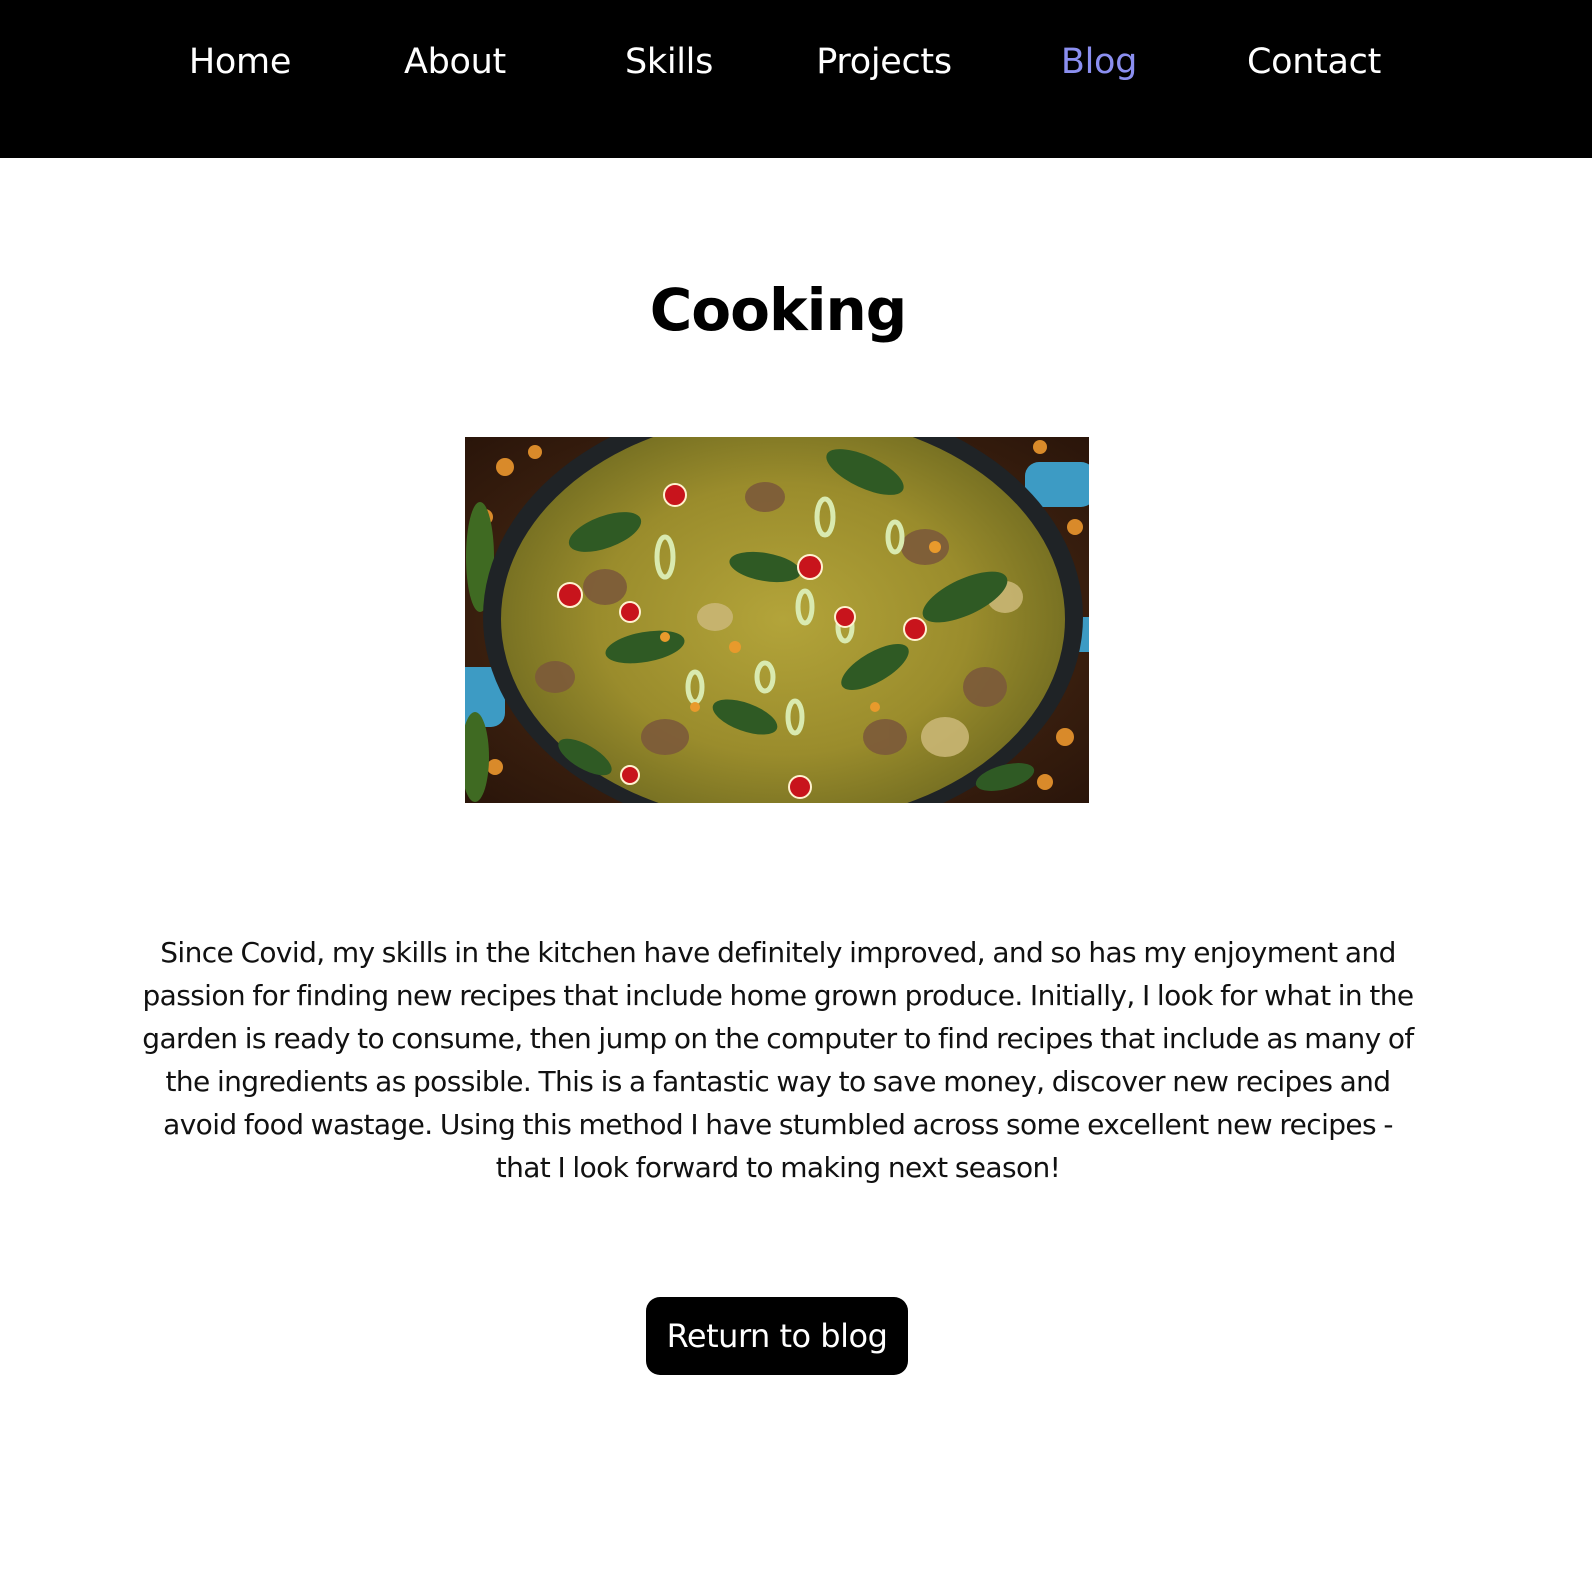  Describe the element at coordinates (240, 62) in the screenshot. I see `nav-link-home: Home` at that location.